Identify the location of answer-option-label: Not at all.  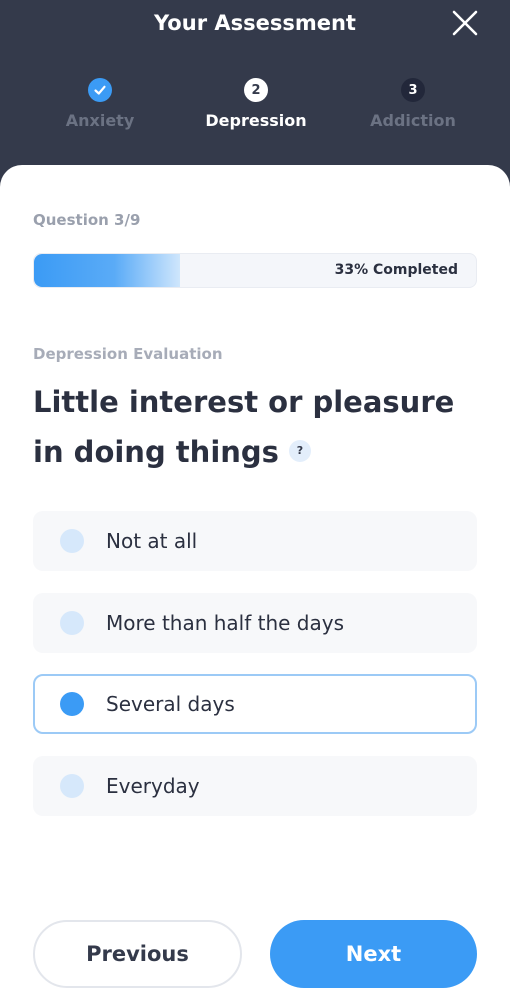
(152, 541).